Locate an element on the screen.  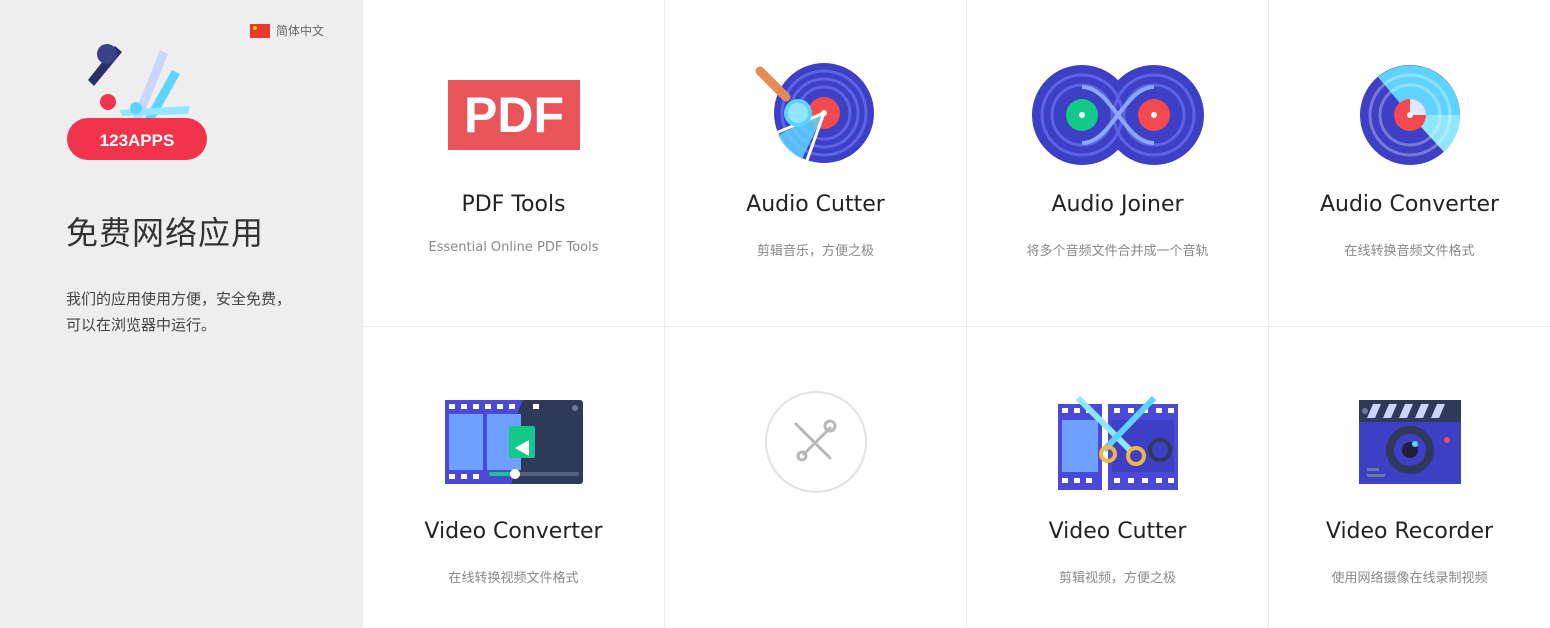
tool-tile-audio-converter: Audio Converter 在线转换音频文件格式 is located at coordinates (1409, 163).